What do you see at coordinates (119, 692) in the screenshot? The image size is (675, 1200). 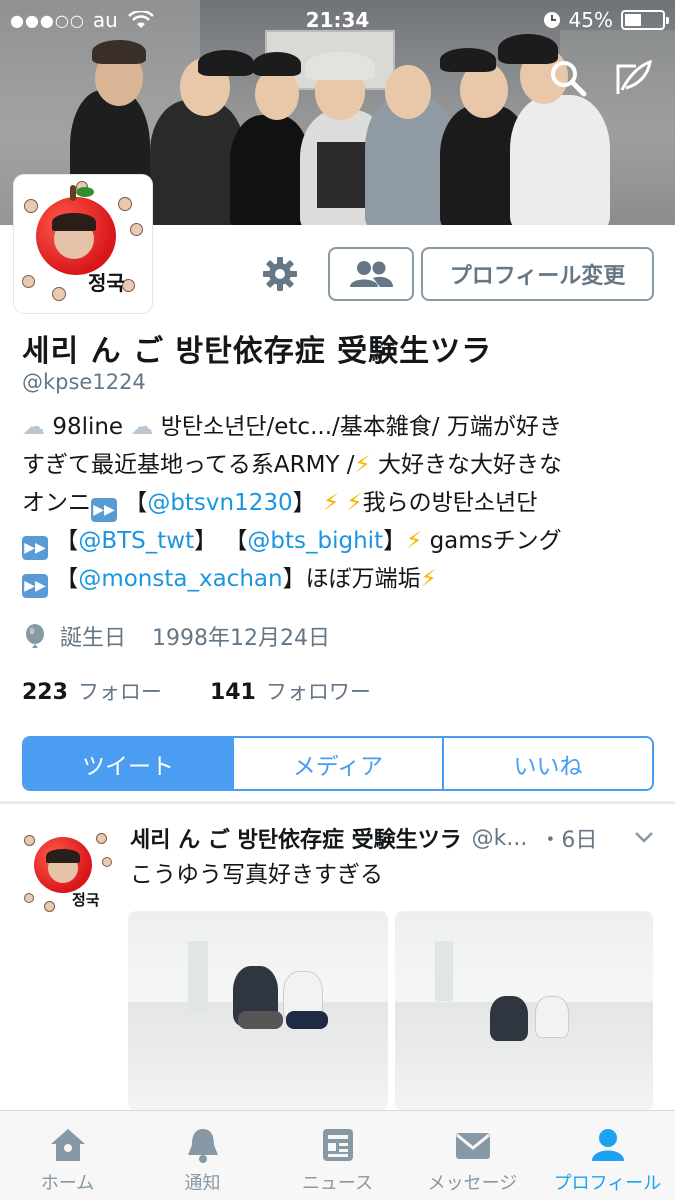 I see `following-label: フォロー` at bounding box center [119, 692].